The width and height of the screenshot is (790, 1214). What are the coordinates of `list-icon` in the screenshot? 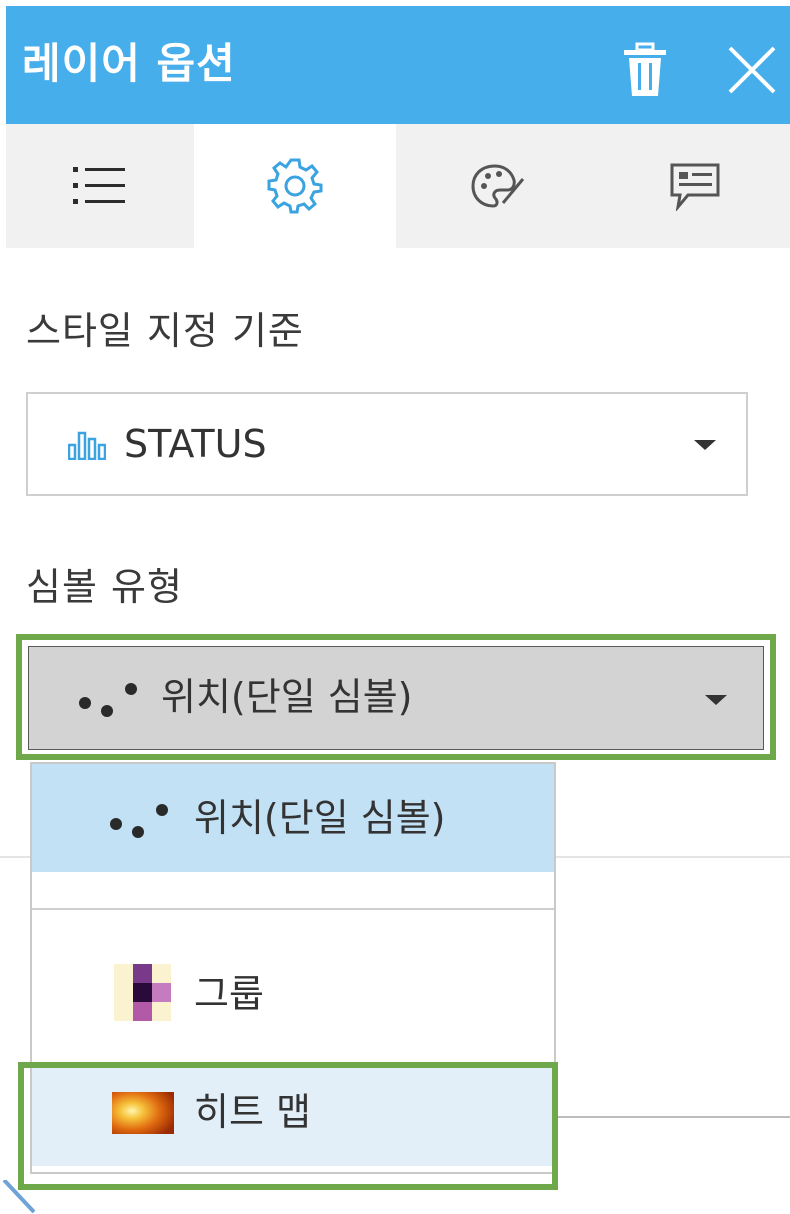 It's located at (100, 186).